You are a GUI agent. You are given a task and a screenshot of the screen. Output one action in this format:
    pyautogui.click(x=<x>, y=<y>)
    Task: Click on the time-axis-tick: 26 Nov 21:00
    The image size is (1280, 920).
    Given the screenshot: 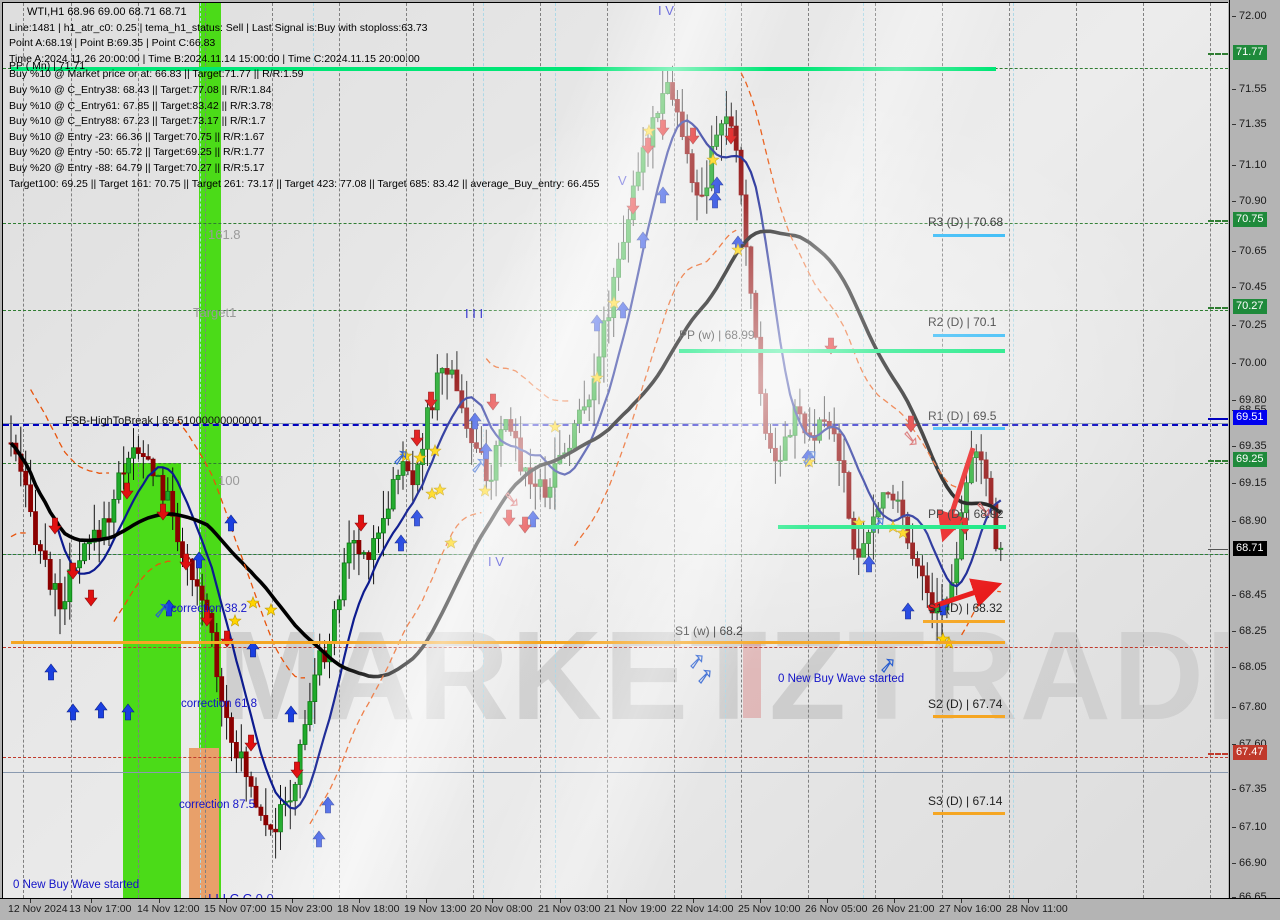 What is the action you would take?
    pyautogui.click(x=903, y=909)
    